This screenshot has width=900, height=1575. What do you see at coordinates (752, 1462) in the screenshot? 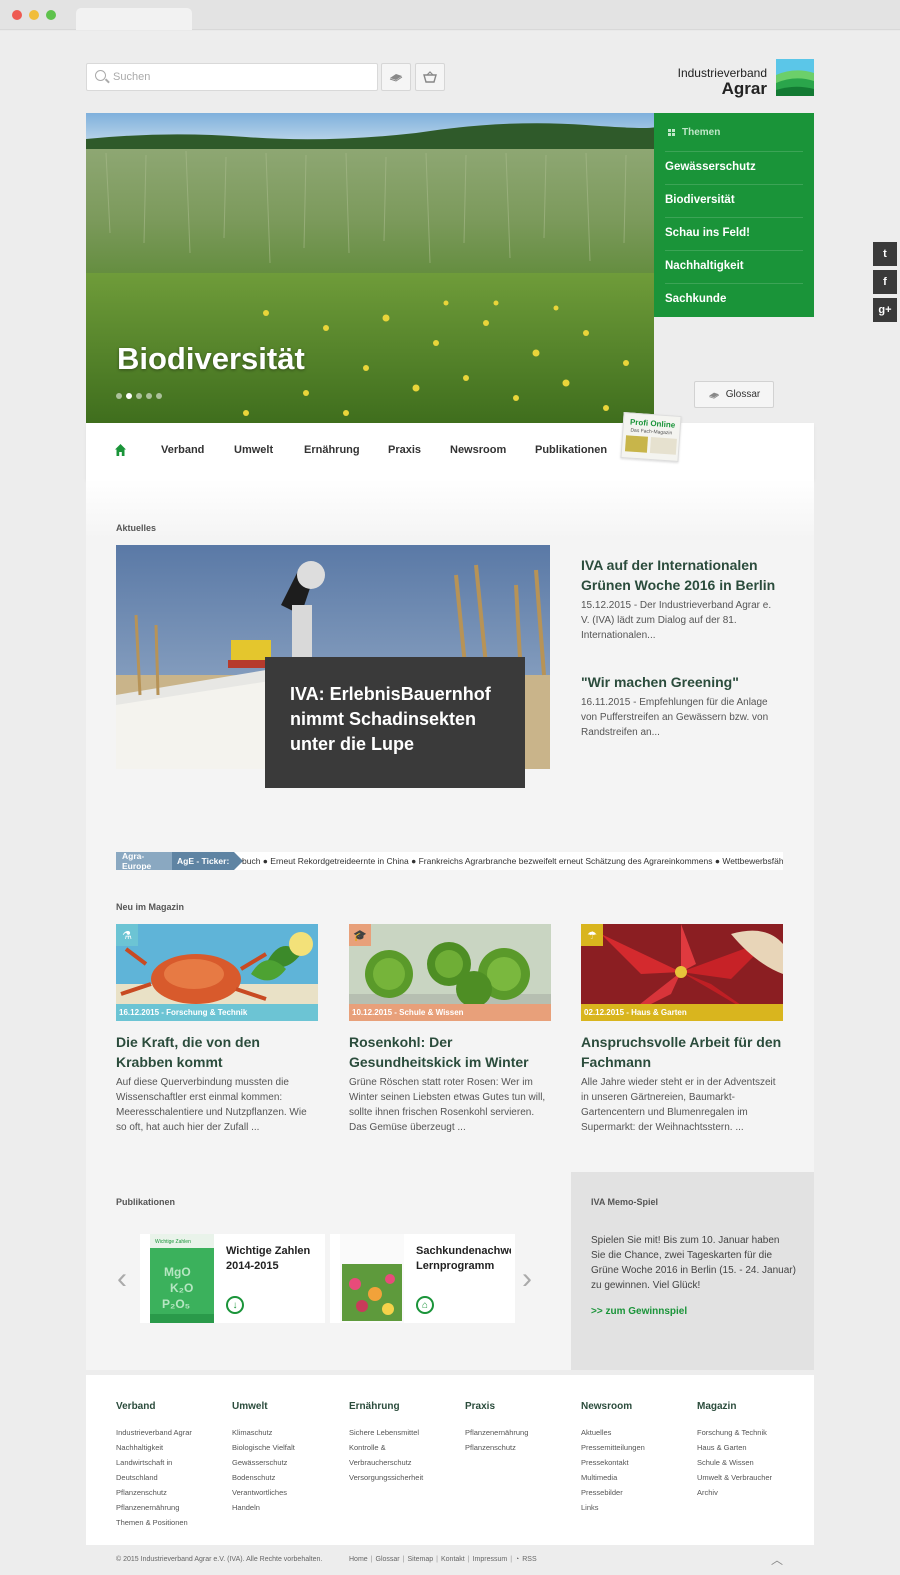
I see `footer-link: Schule & Wissen` at bounding box center [752, 1462].